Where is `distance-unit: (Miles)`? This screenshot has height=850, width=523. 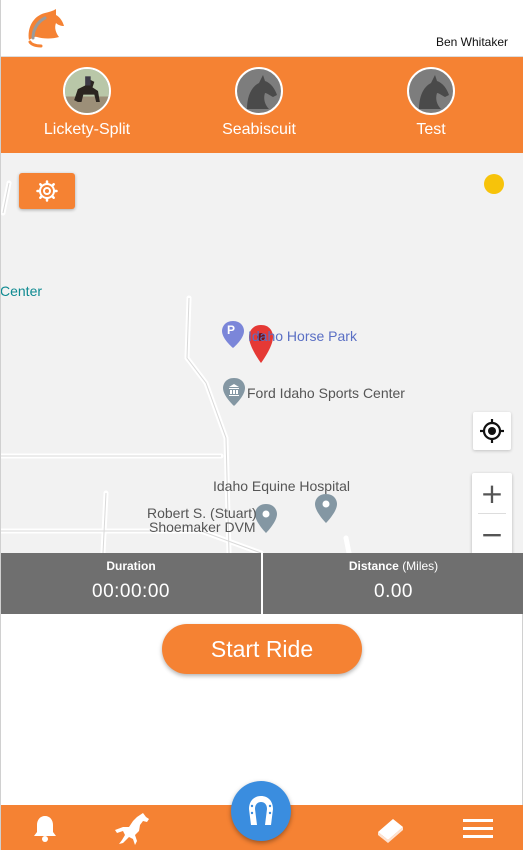 distance-unit: (Miles) is located at coordinates (420, 566).